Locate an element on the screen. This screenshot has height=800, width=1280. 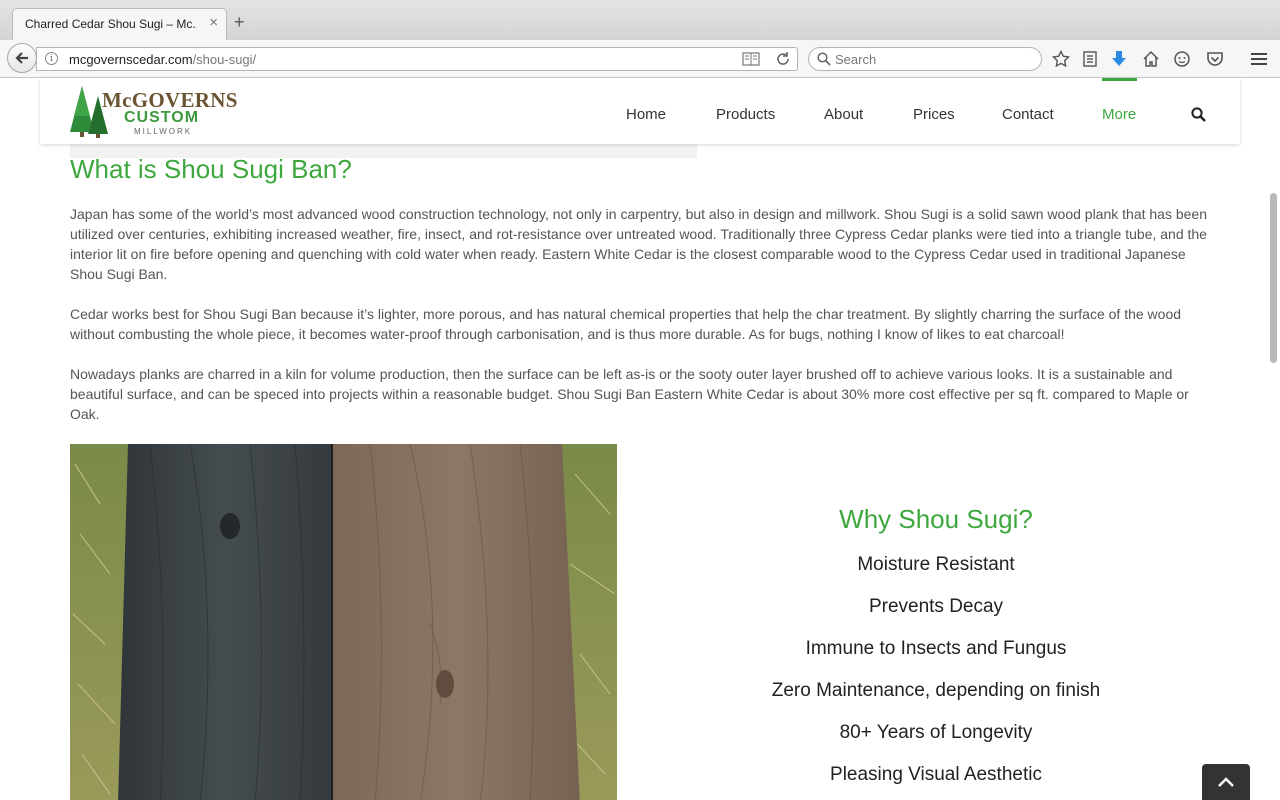
scroll-to-top-button is located at coordinates (1226, 782).